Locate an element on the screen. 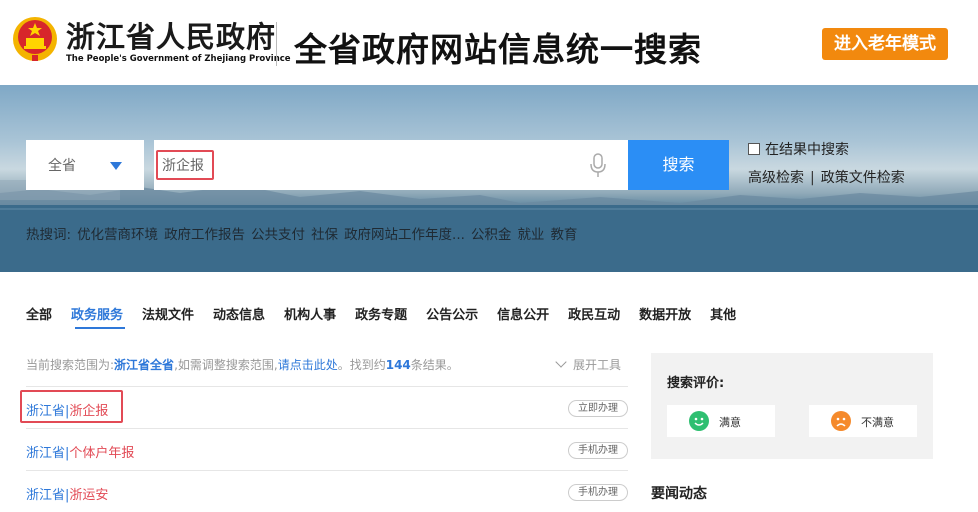  tab-personnel: 机构人事 is located at coordinates (310, 313).